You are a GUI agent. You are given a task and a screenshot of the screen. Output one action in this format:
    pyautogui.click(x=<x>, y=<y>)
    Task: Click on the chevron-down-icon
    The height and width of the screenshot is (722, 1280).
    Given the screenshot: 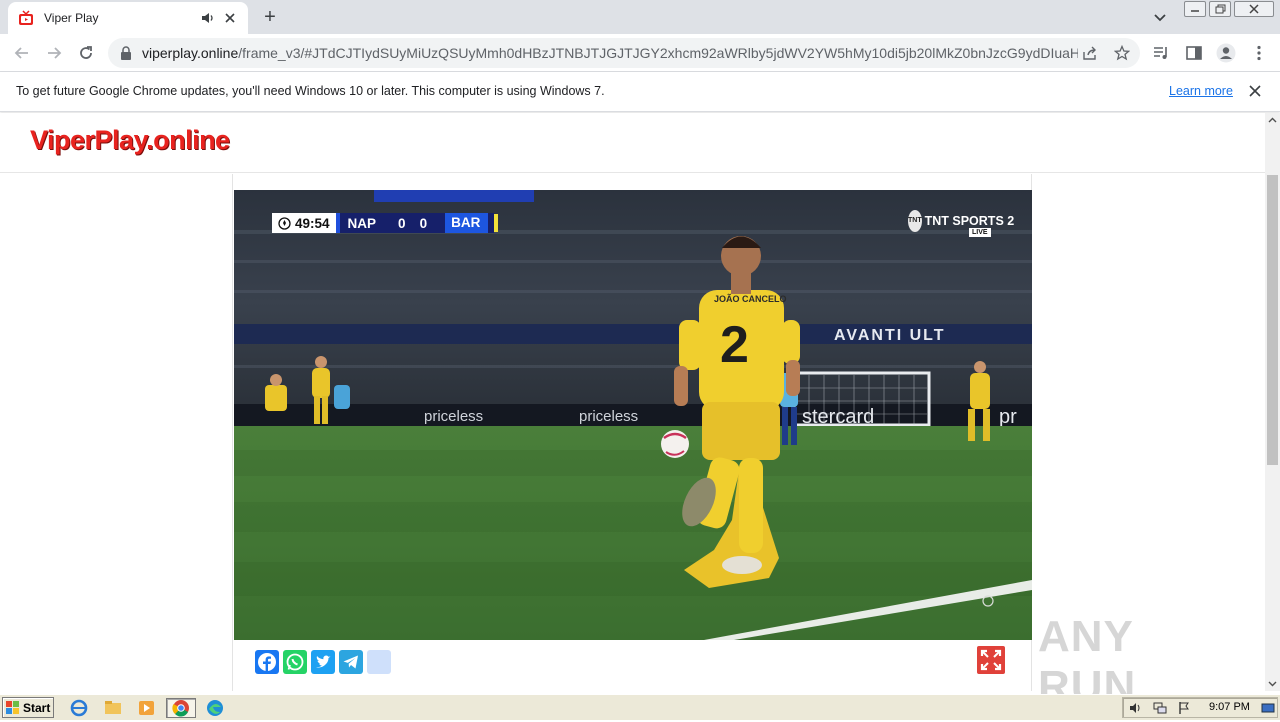 What is the action you would take?
    pyautogui.click(x=1160, y=17)
    